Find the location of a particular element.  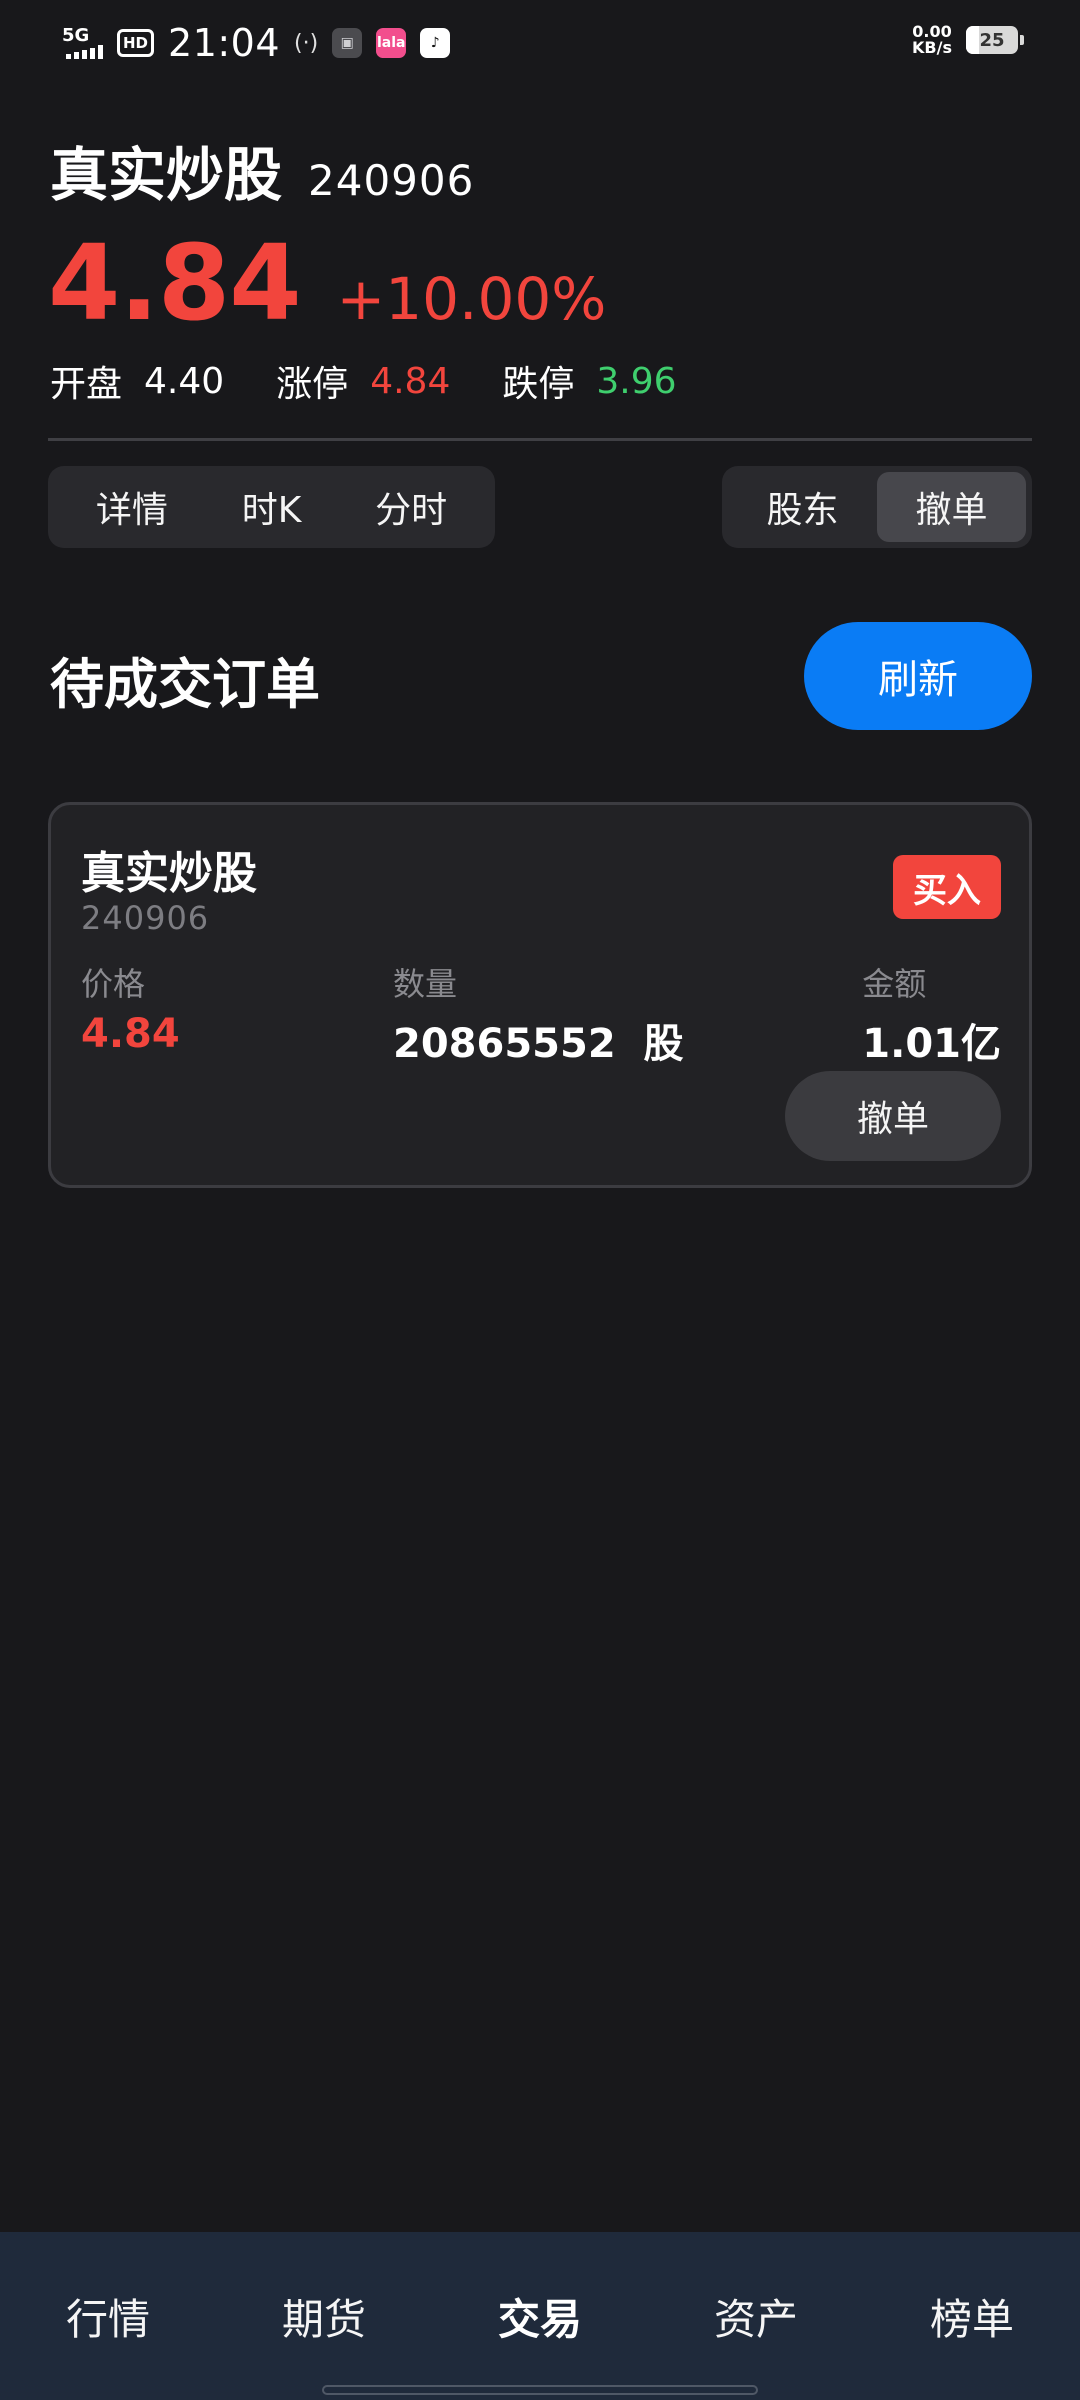

header-divider is located at coordinates (540, 439).